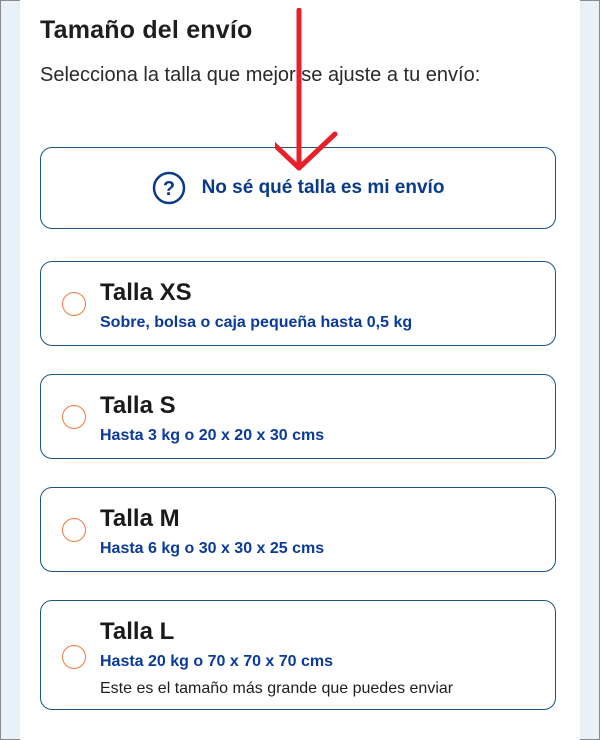 This screenshot has height=740, width=600. What do you see at coordinates (298, 416) in the screenshot?
I see `size-option-s: Talla S Hasta 3 kg o 20 x 20 x 30 cms` at bounding box center [298, 416].